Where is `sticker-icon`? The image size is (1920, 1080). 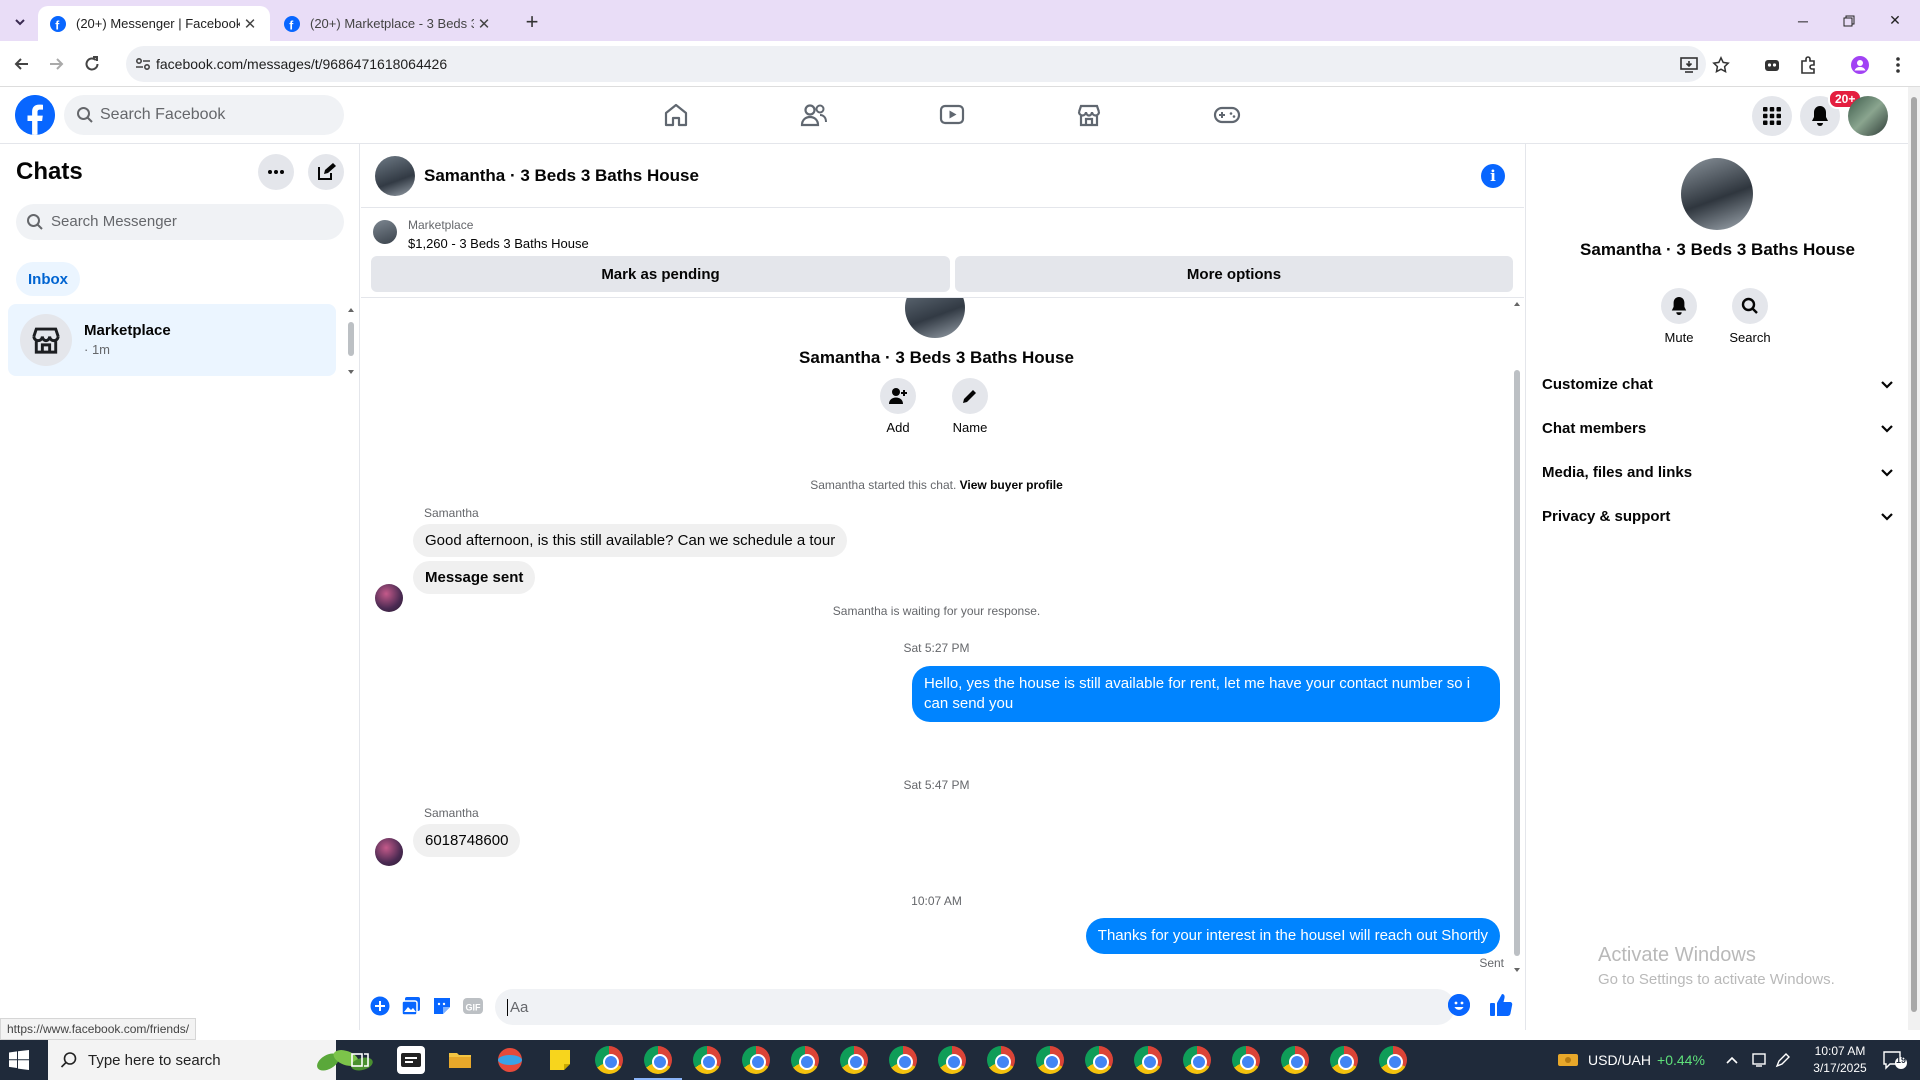
sticker-icon is located at coordinates (442, 1006).